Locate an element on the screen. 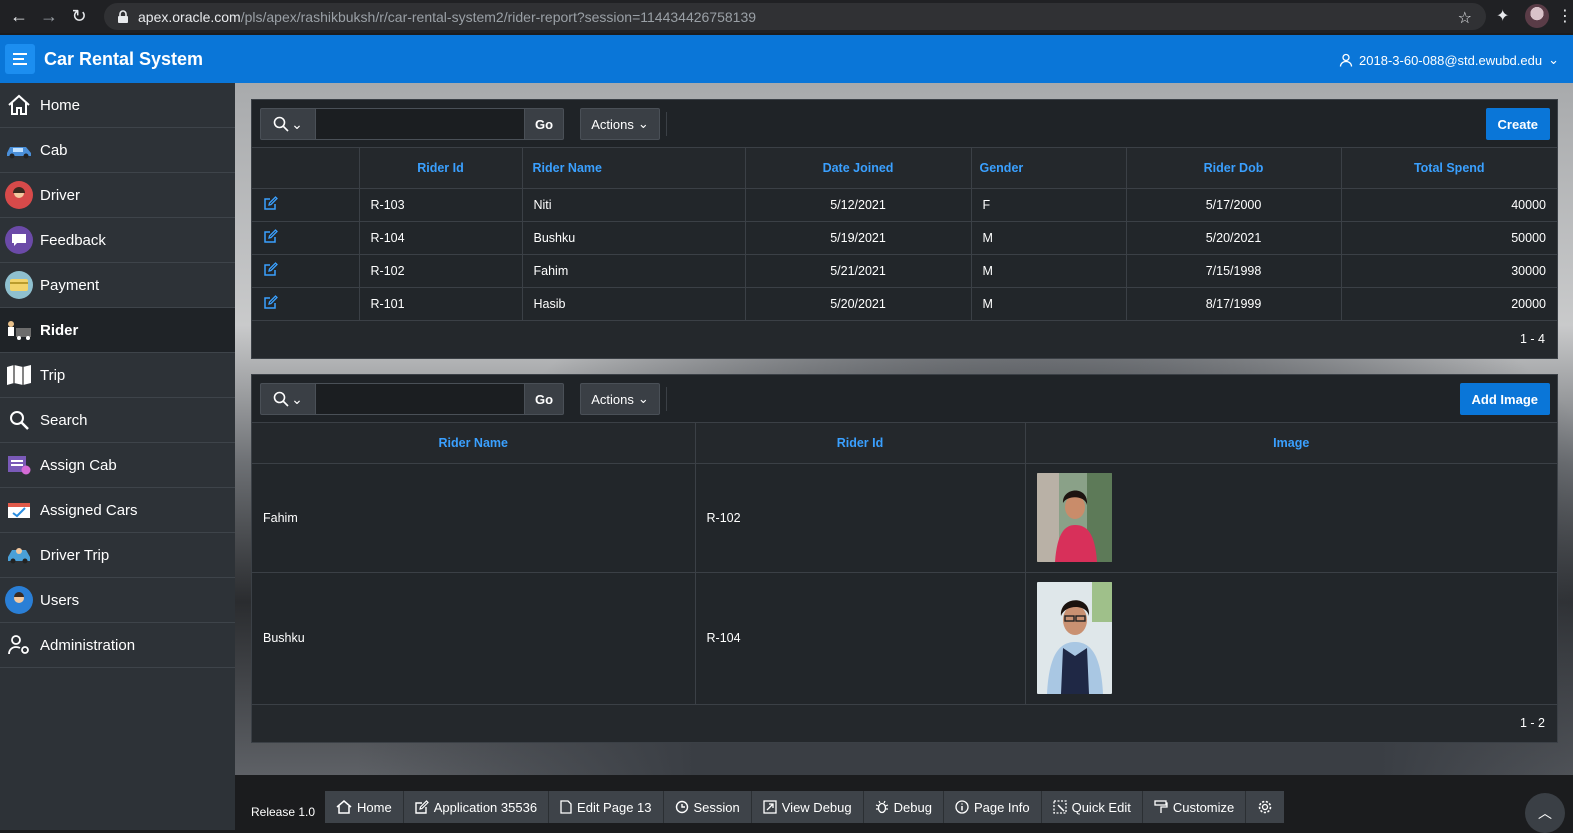  sidebar-item-assign-cab: Assign Cab is located at coordinates (117, 465).